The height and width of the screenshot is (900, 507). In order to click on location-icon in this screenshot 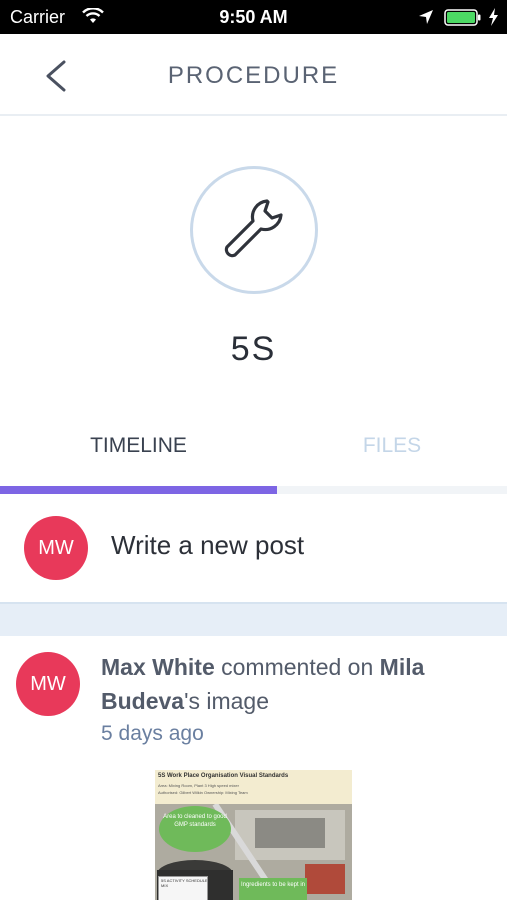, I will do `click(426, 17)`.